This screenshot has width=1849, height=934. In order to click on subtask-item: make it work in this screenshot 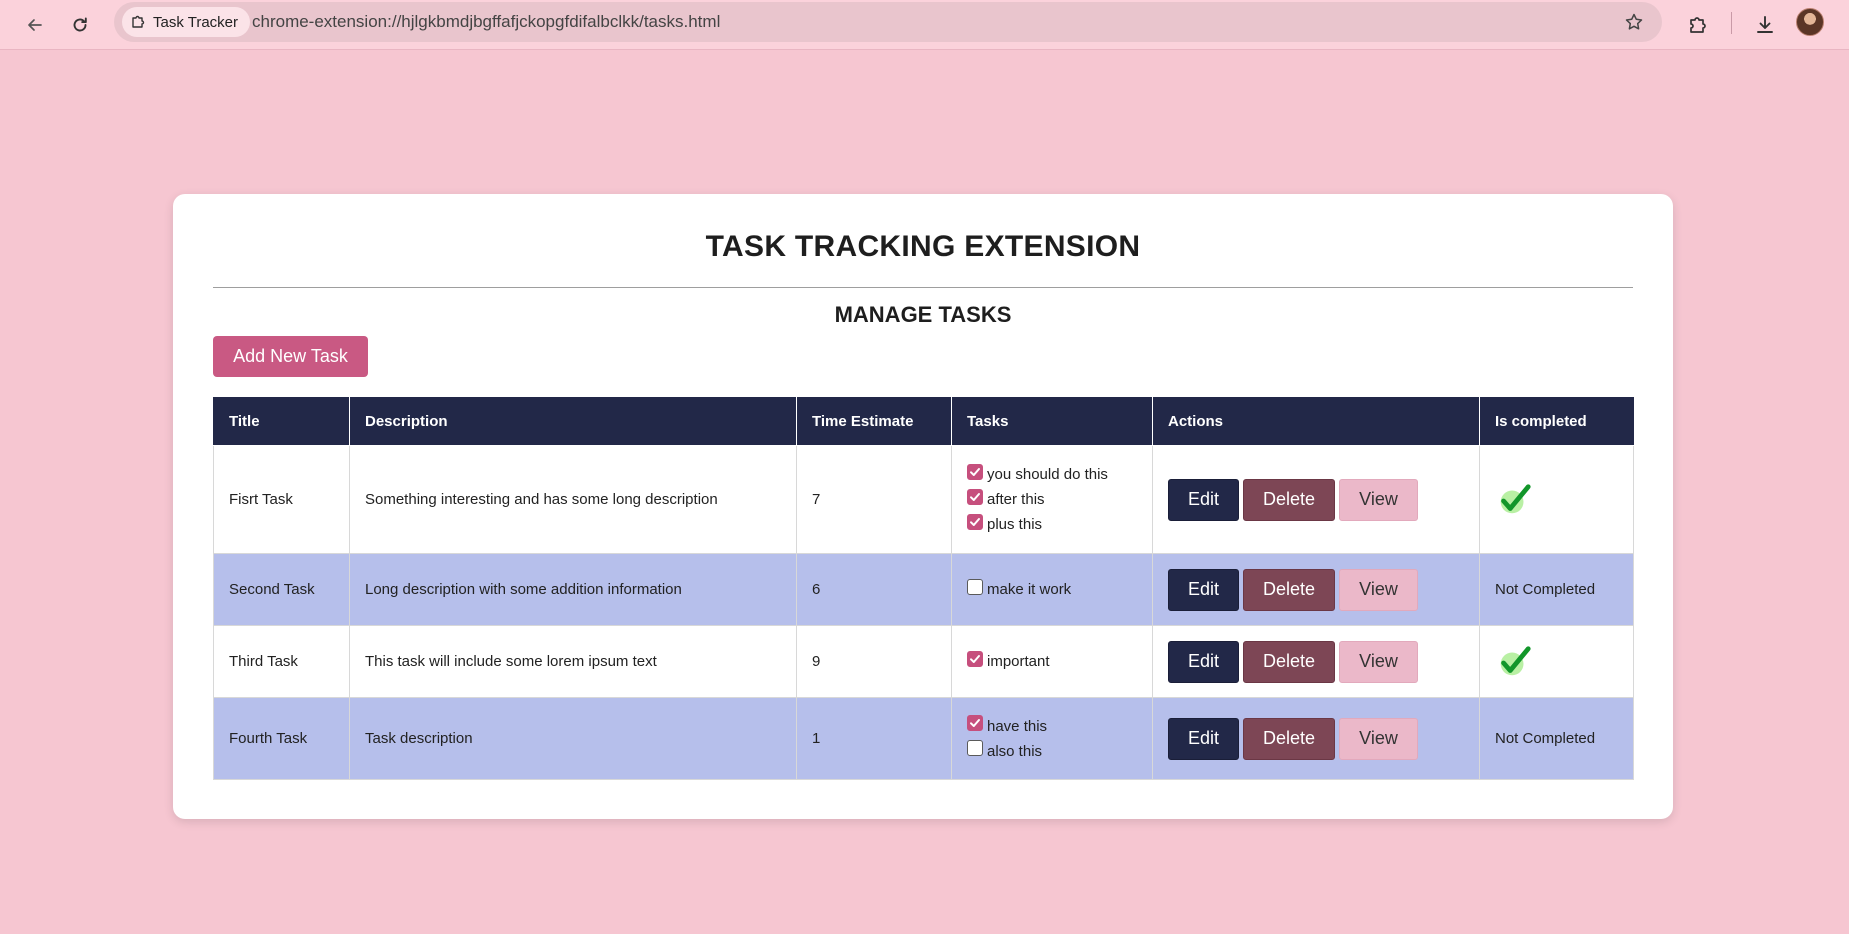, I will do `click(1052, 589)`.